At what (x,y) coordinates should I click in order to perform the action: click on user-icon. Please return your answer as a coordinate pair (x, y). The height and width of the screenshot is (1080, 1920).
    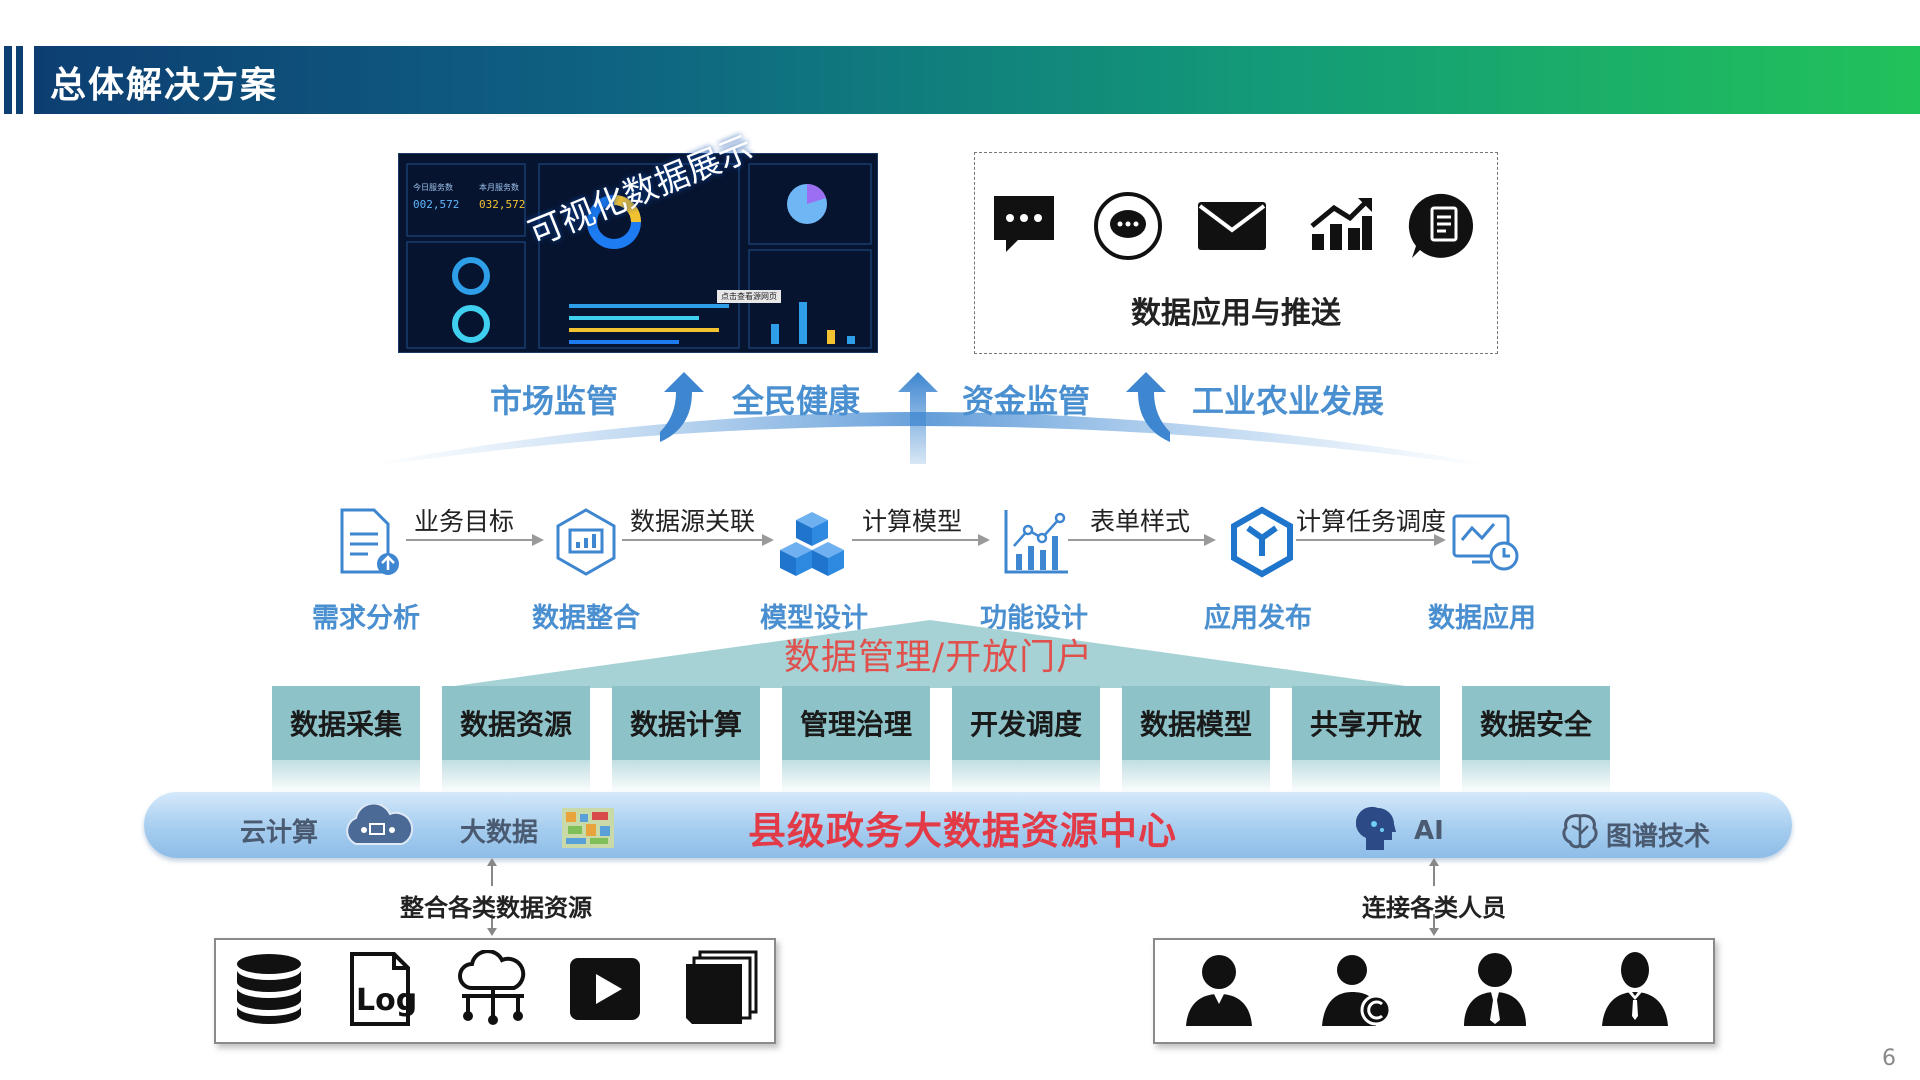
    Looking at the image, I should click on (1219, 990).